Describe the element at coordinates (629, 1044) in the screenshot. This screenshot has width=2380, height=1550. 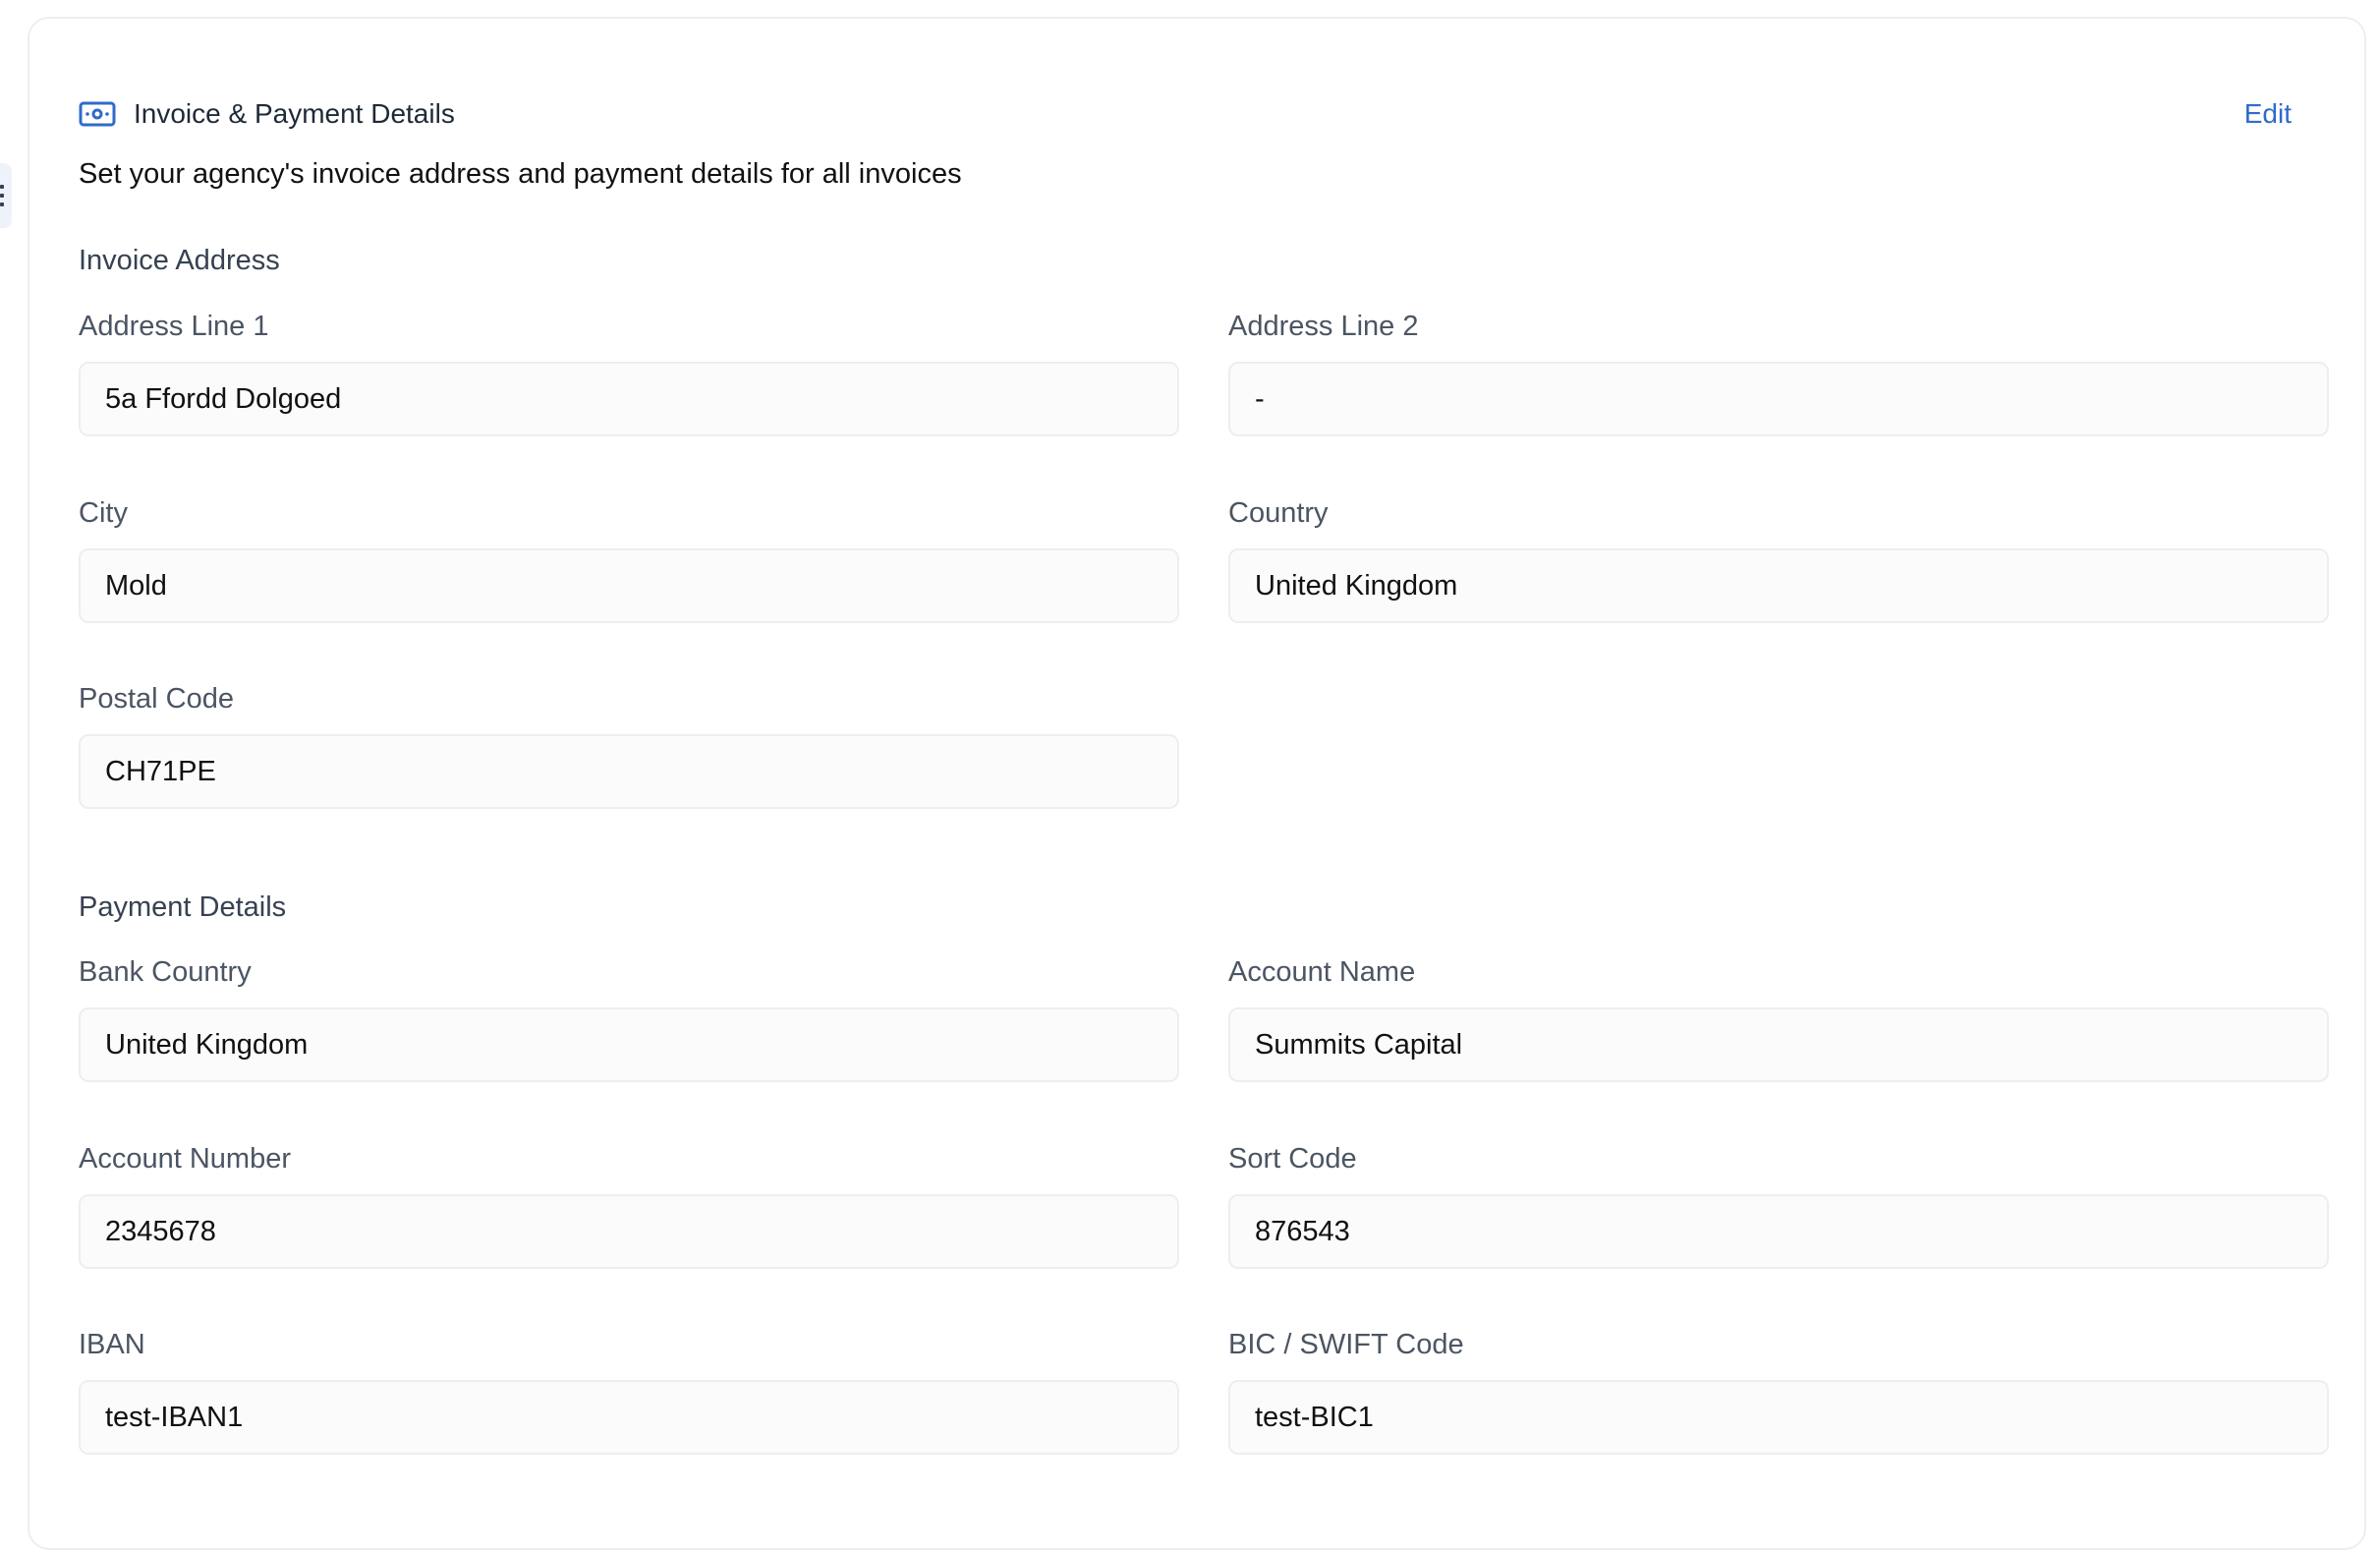
I see `bank-country-value: United Kingdom` at that location.